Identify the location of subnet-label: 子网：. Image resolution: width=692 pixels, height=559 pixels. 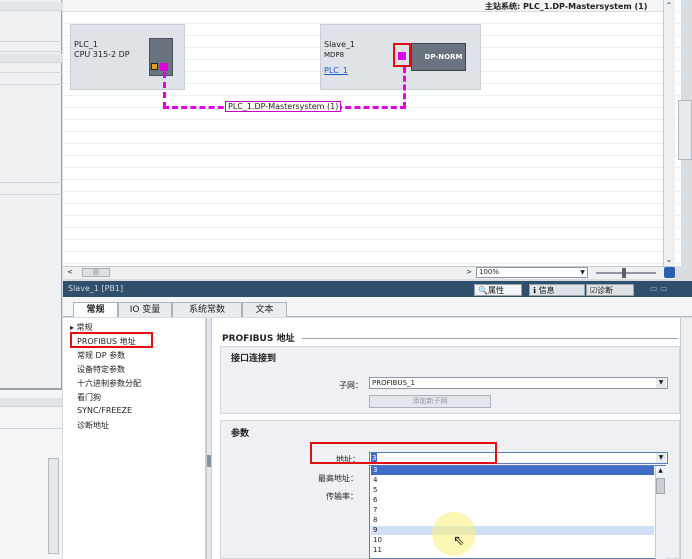
(351, 385).